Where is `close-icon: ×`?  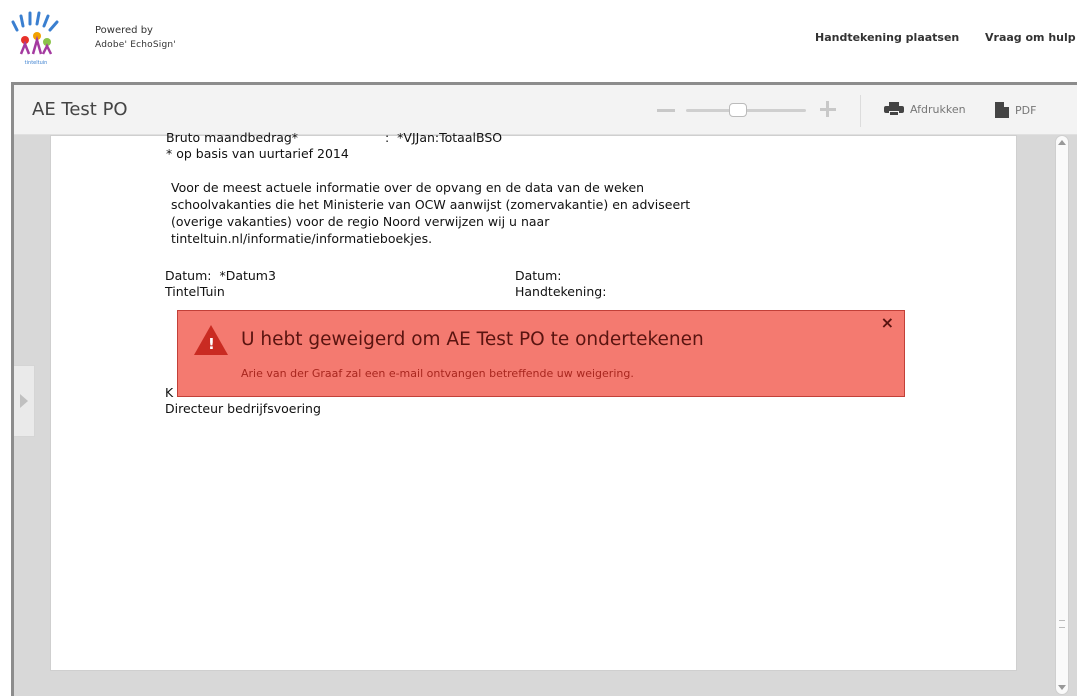 close-icon: × is located at coordinates (887, 322).